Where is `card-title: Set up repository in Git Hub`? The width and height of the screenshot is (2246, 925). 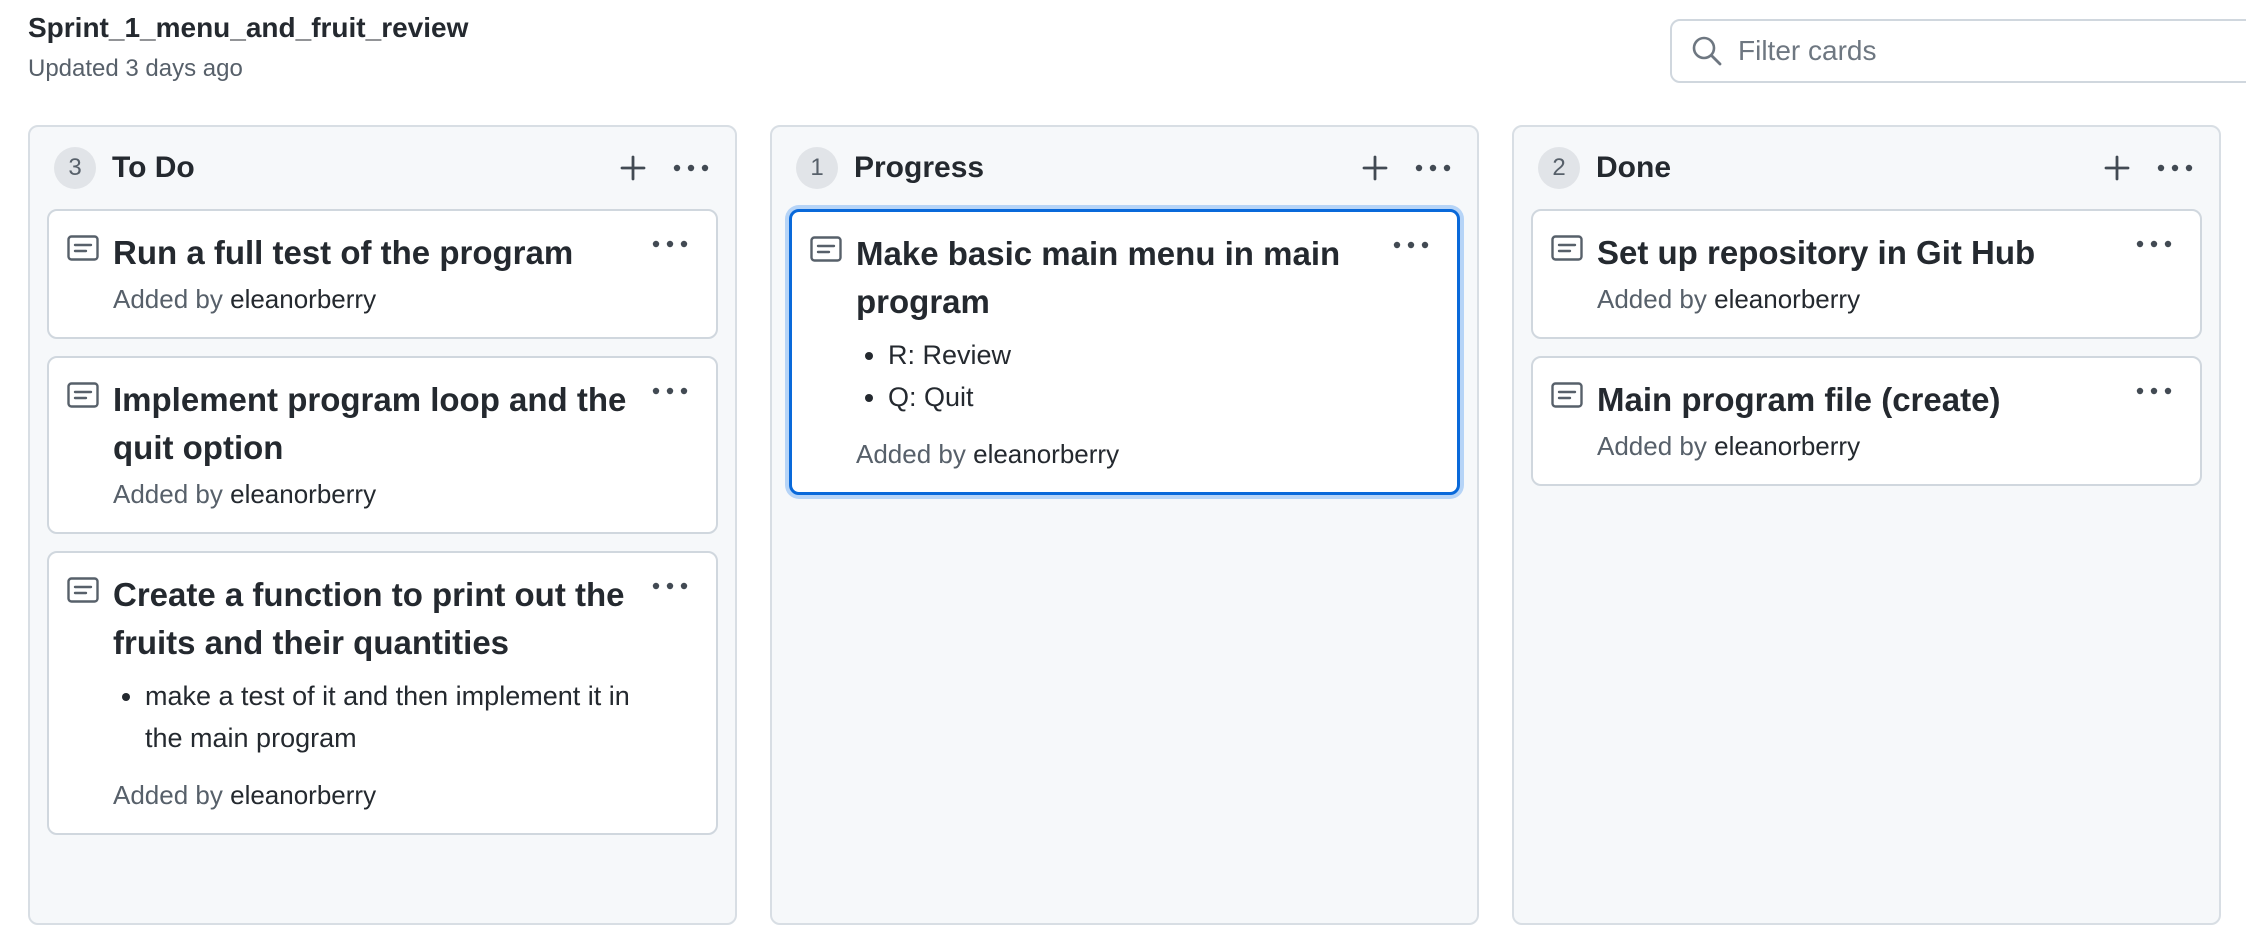 card-title: Set up repository in Git Hub is located at coordinates (1816, 252).